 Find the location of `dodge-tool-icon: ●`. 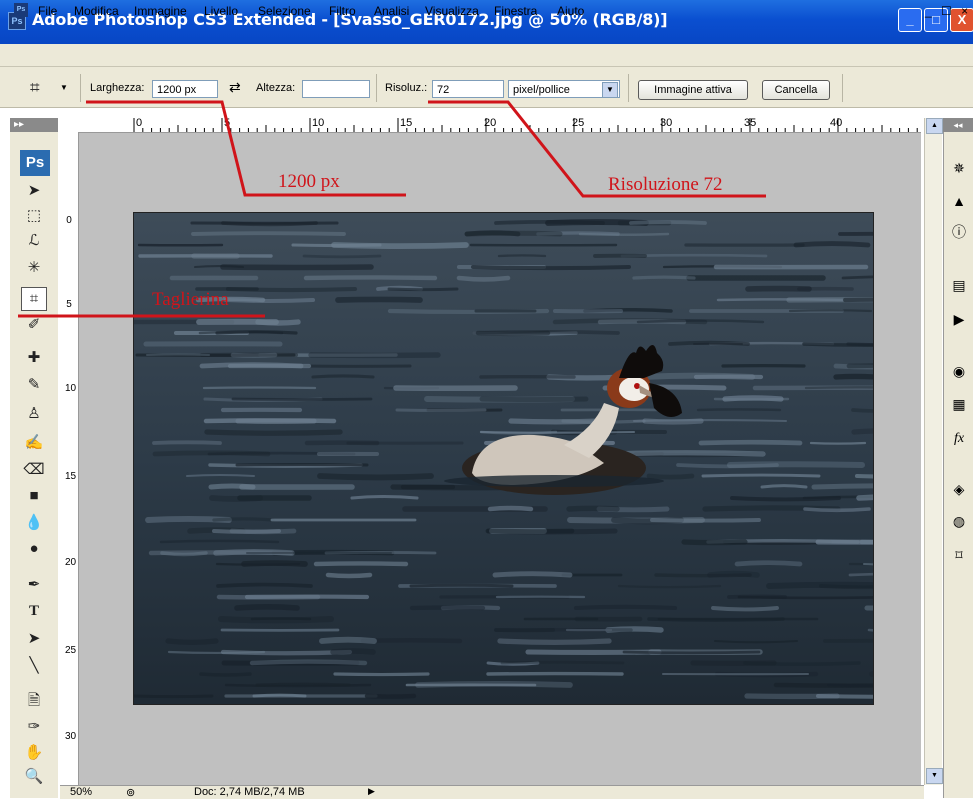

dodge-tool-icon: ● is located at coordinates (34, 549).